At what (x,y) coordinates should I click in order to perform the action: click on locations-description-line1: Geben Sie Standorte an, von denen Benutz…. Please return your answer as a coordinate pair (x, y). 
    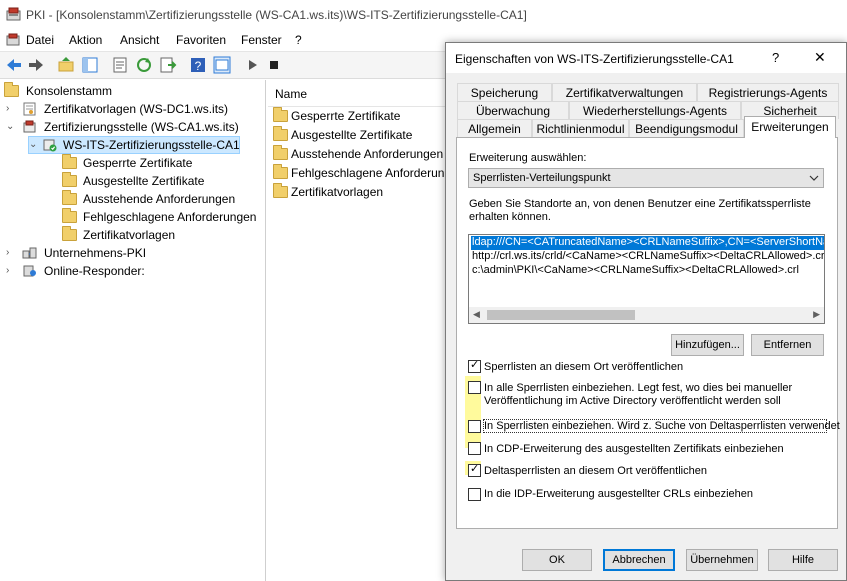
    Looking at the image, I should click on (640, 204).